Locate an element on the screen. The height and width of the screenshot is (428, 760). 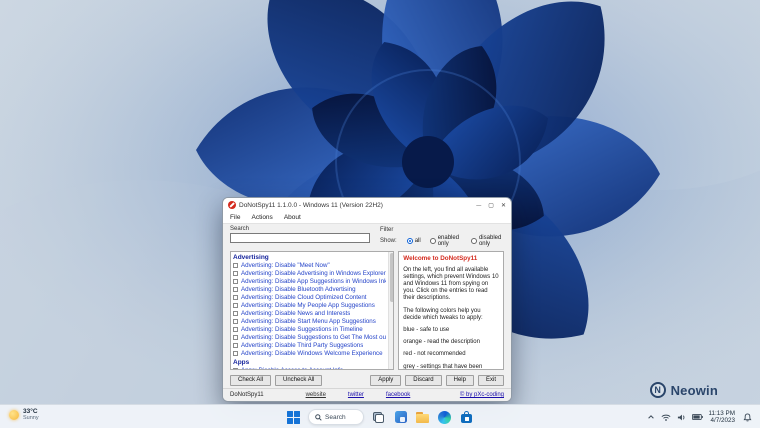
section-header: Apps is located at coordinates (241, 362).